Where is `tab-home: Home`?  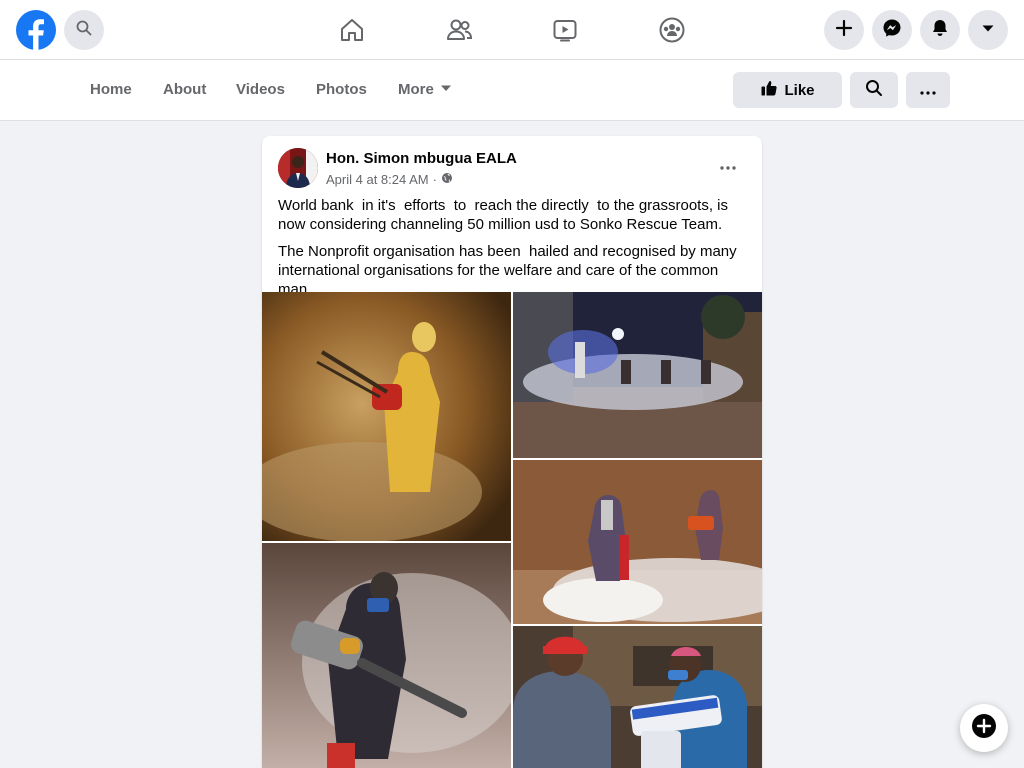 tab-home: Home is located at coordinates (111, 90).